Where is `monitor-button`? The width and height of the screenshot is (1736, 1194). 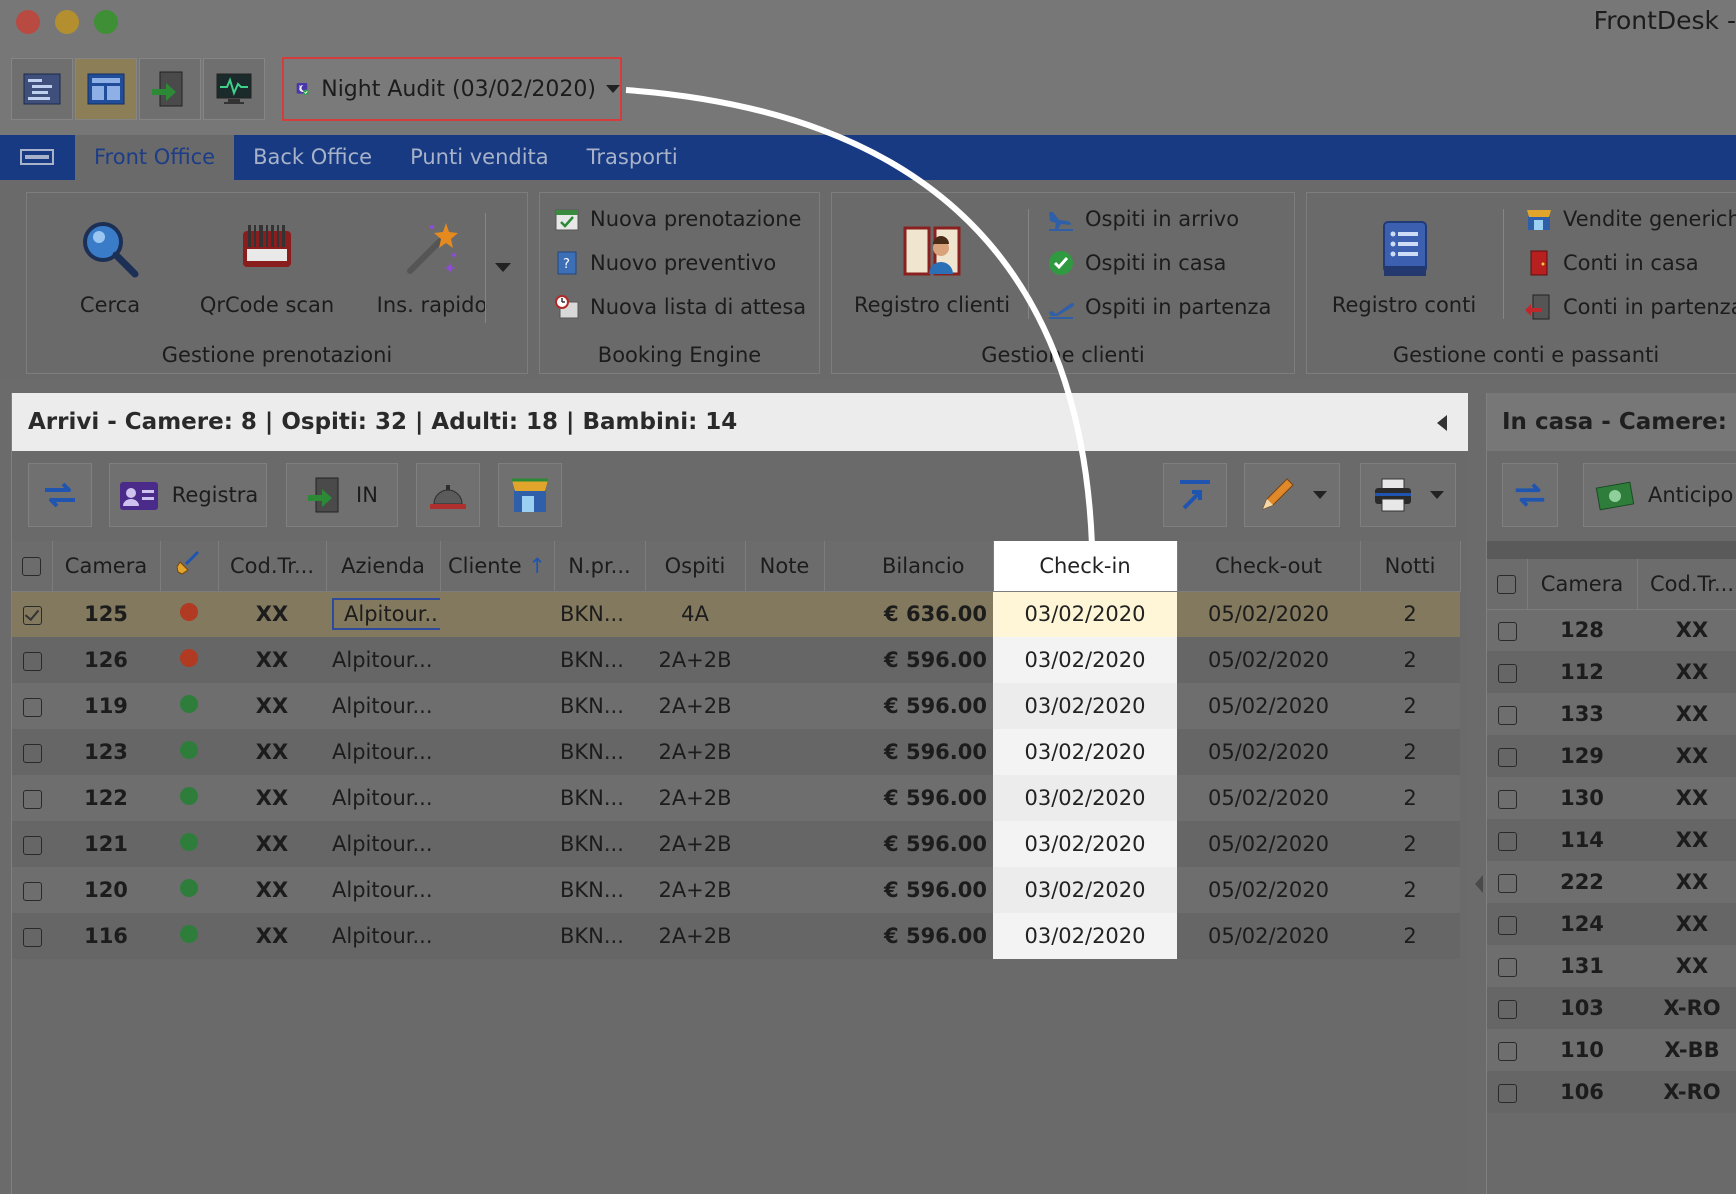
monitor-button is located at coordinates (234, 89).